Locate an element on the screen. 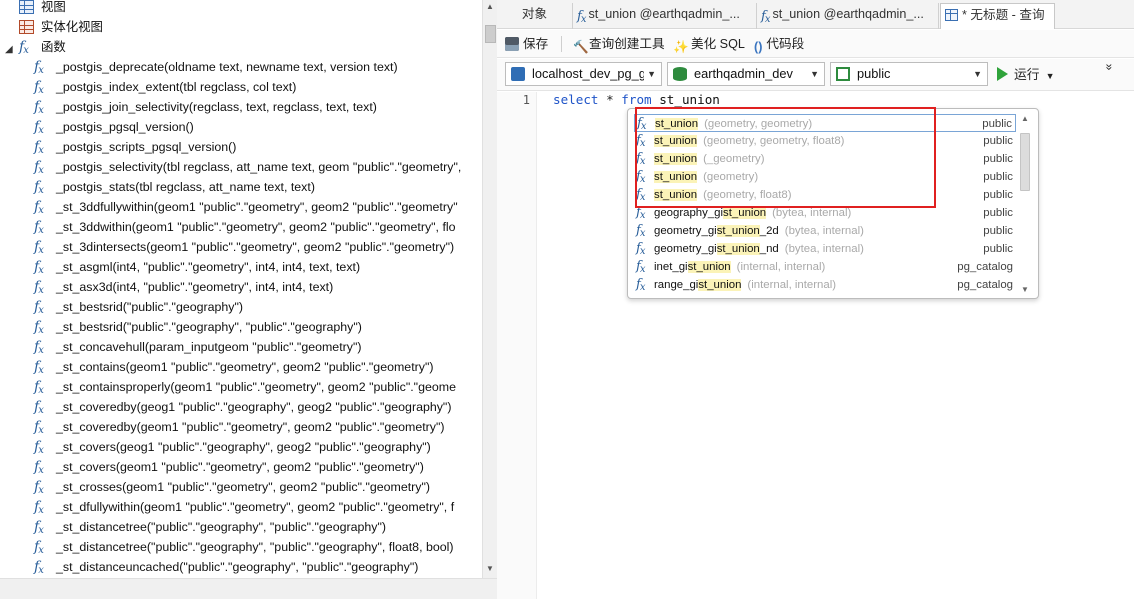  sql-keyword: from is located at coordinates (636, 99).